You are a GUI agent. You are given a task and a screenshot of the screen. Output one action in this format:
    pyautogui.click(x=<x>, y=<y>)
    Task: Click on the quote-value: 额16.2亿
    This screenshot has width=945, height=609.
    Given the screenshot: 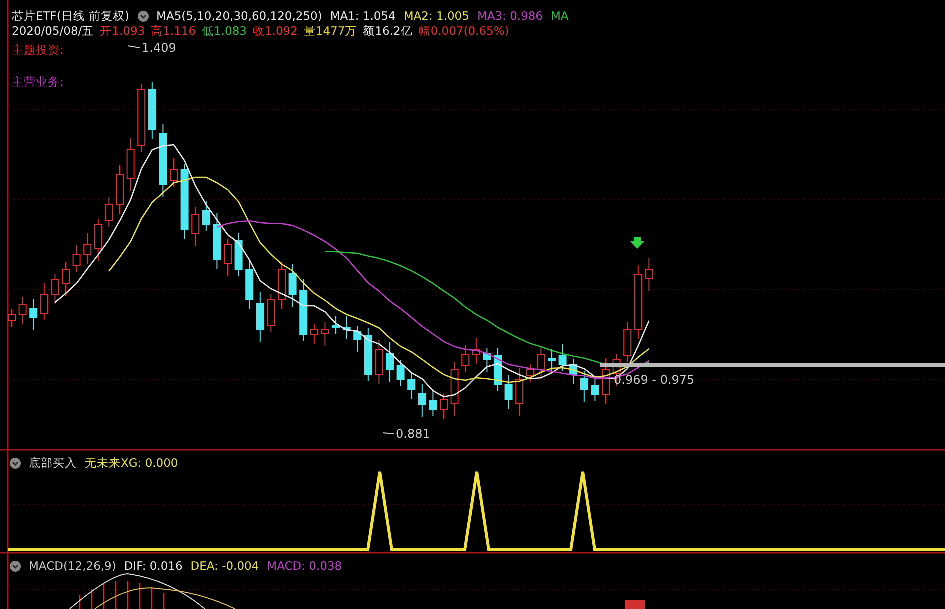 What is the action you would take?
    pyautogui.click(x=388, y=31)
    